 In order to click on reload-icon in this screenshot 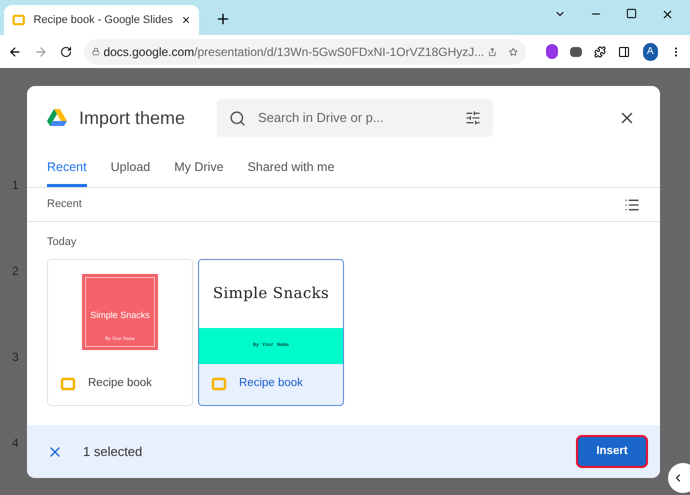, I will do `click(66, 51)`.